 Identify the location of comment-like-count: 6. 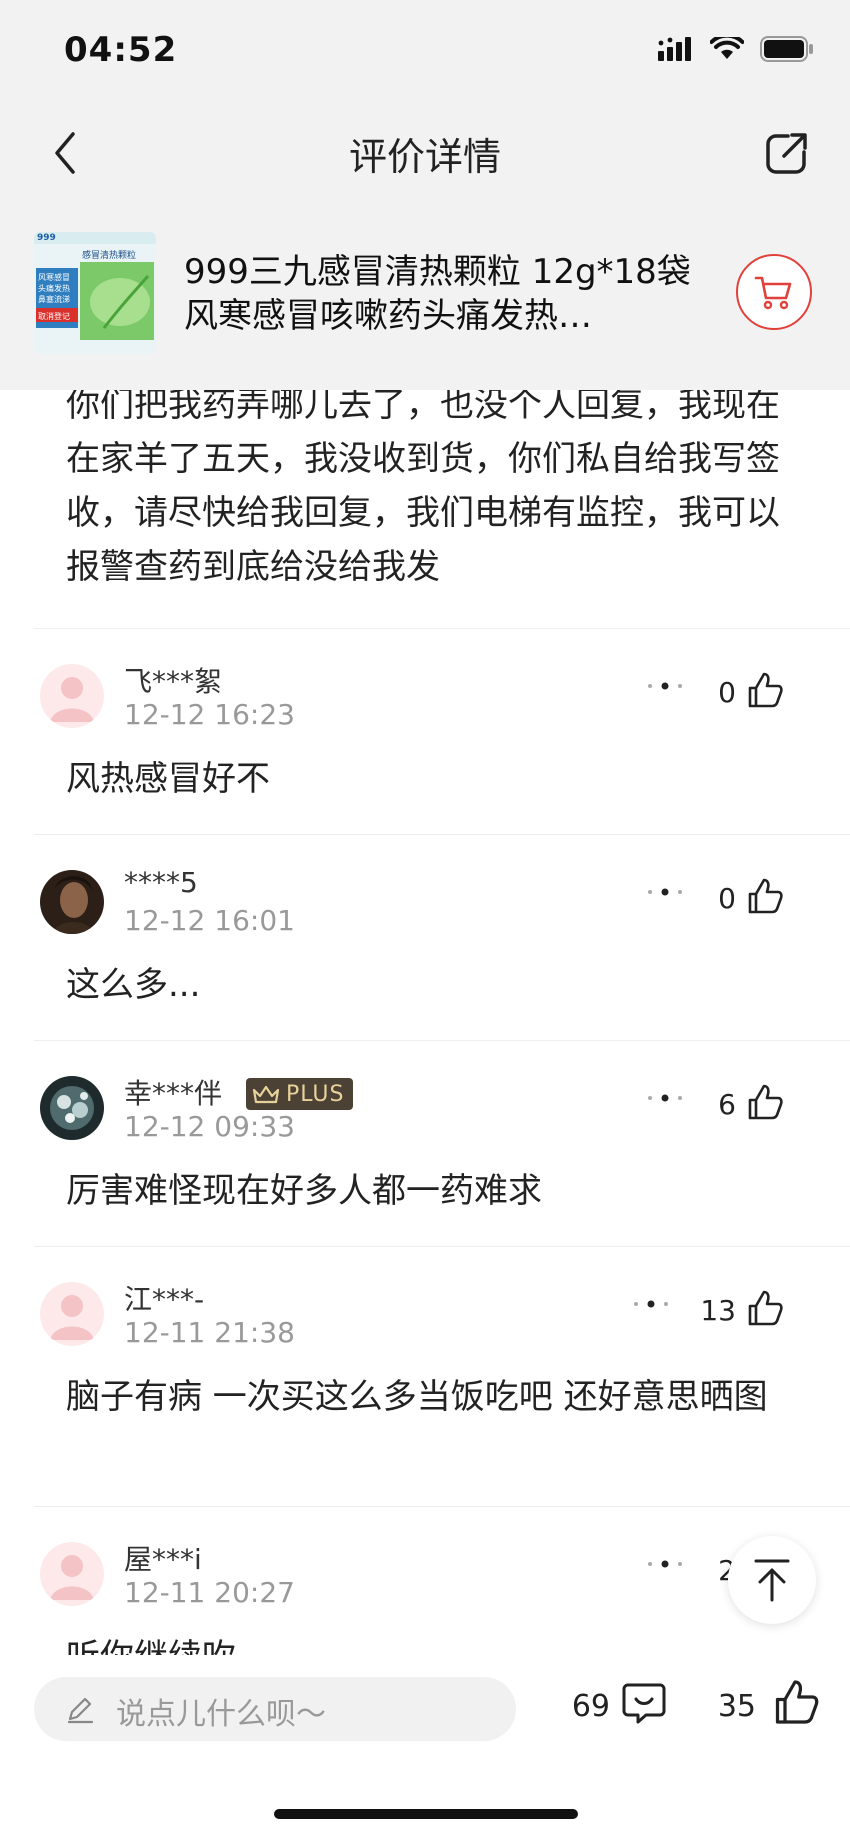
(727, 1104).